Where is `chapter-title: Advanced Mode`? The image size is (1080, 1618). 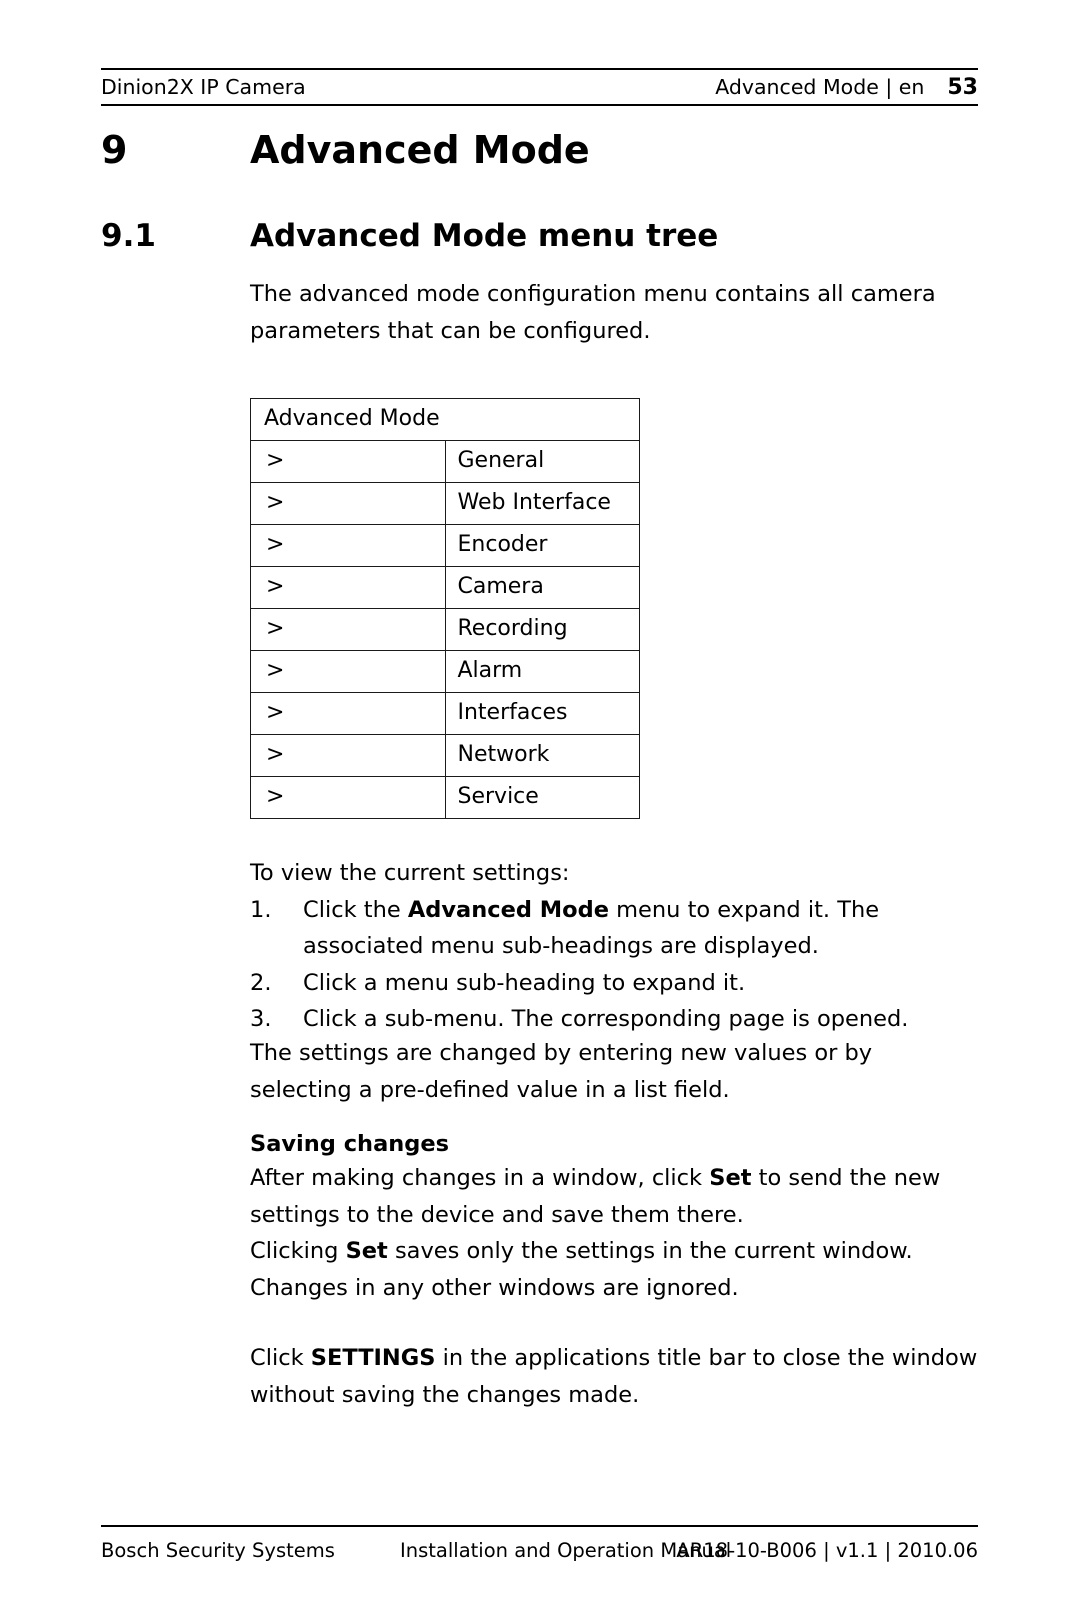 chapter-title: Advanced Mode is located at coordinates (420, 150).